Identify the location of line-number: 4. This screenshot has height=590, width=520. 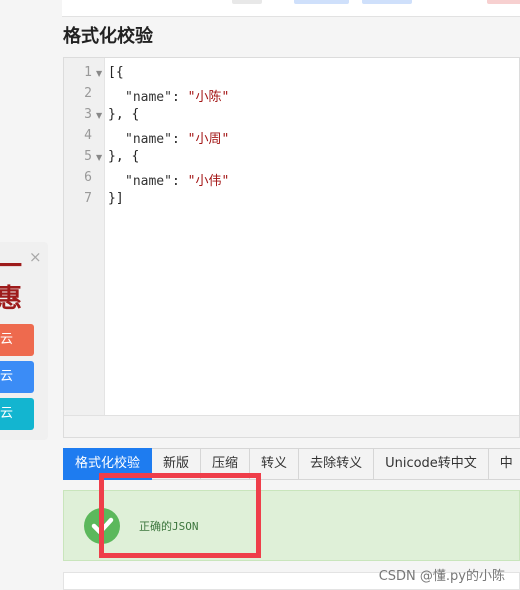
(88, 135).